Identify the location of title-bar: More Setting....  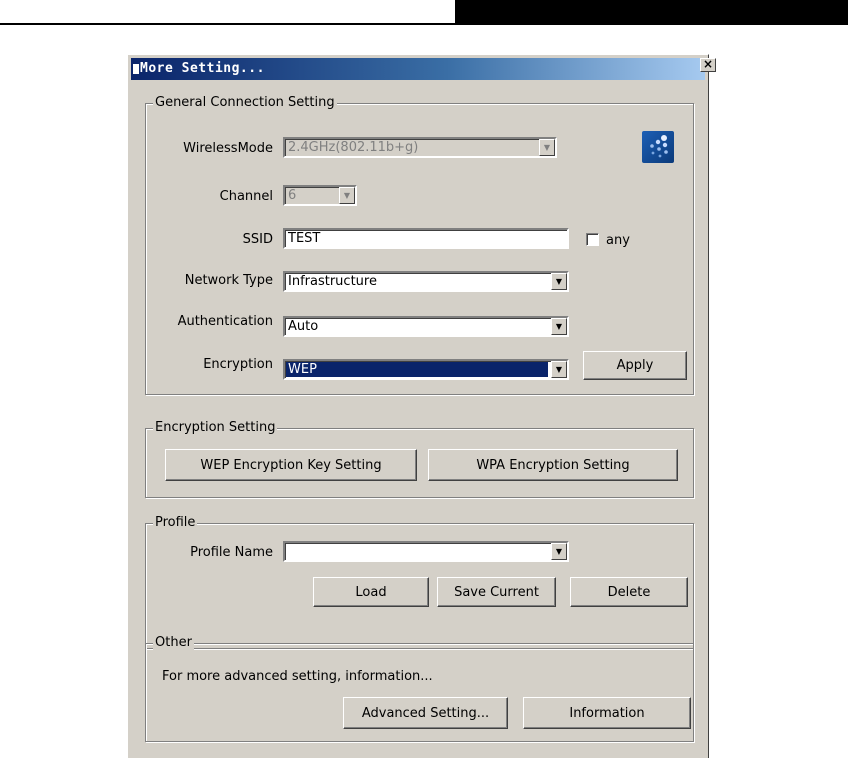
(418, 69).